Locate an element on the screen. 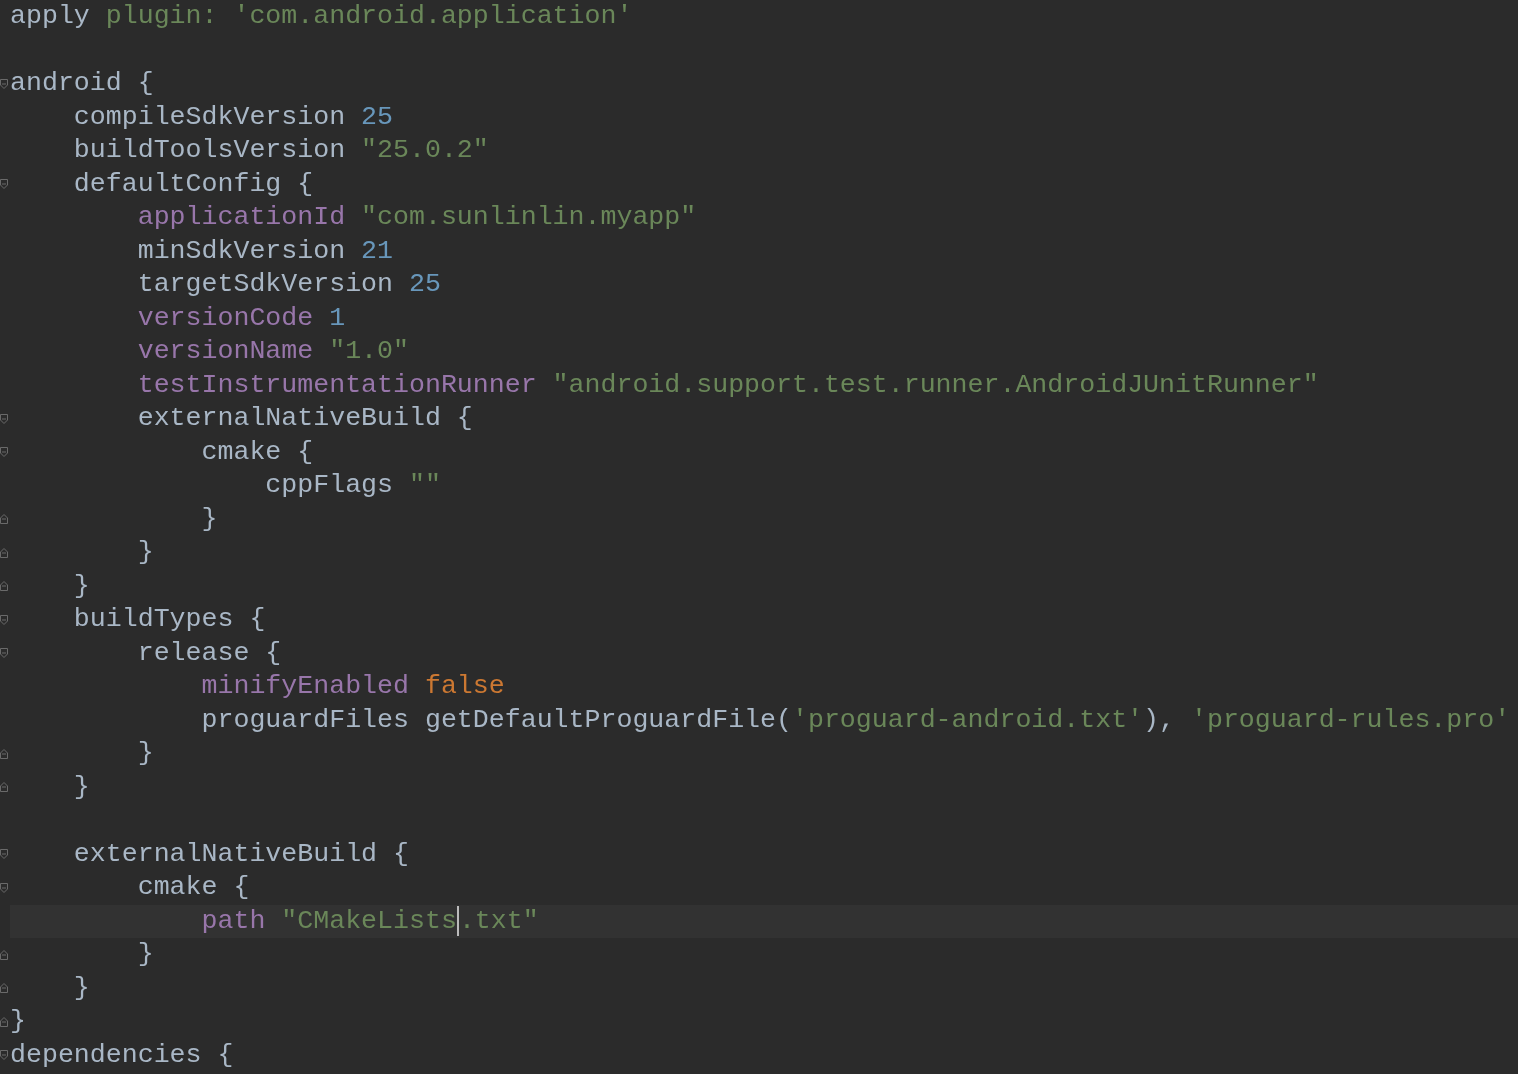  code-line: buildTypes { is located at coordinates (169, 619).